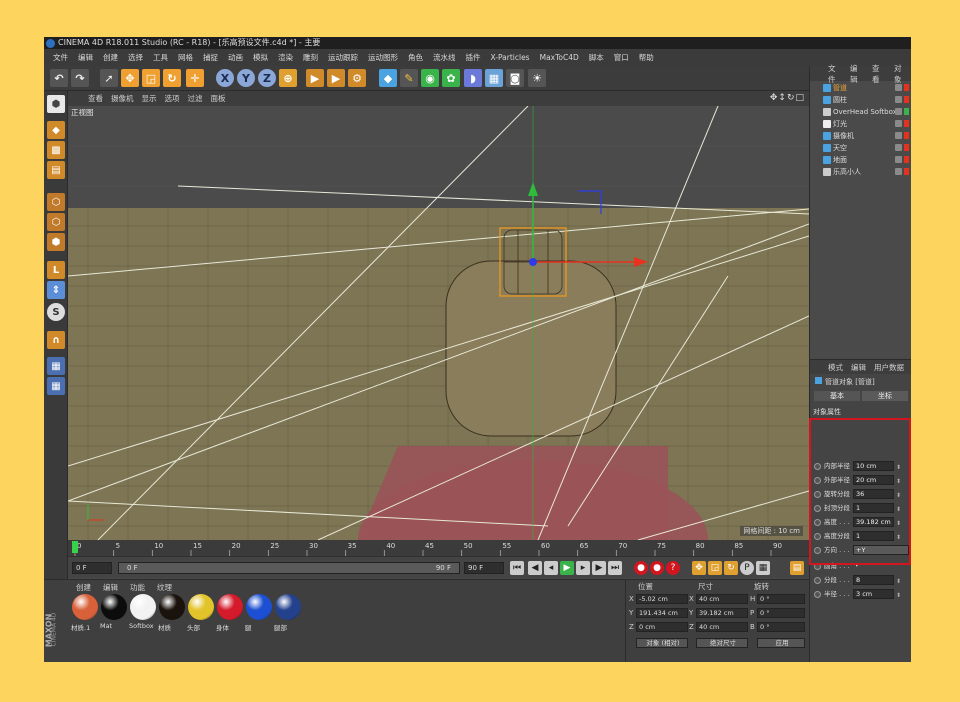 This screenshot has width=960, height=702. Describe the element at coordinates (599, 568) in the screenshot. I see `next-key-icon: ▶` at that location.